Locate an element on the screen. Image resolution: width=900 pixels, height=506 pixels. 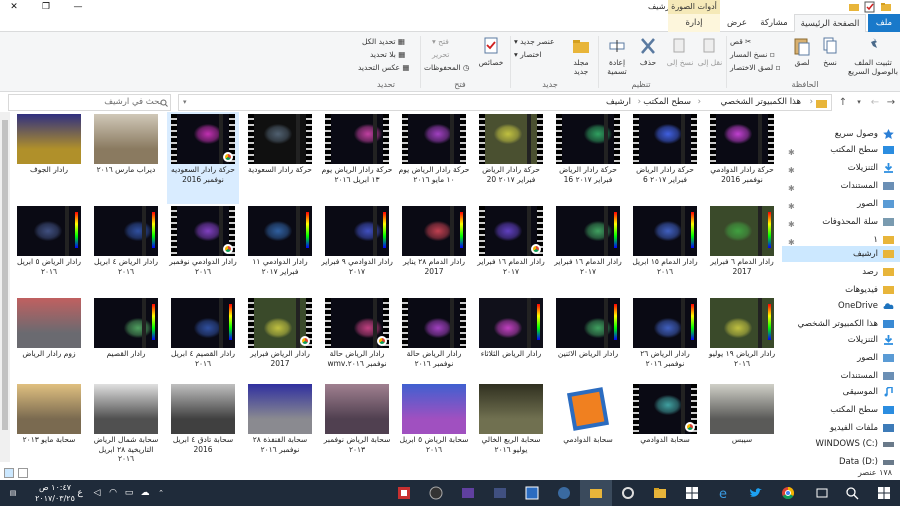
paste-button: لصق is located at coordinates (802, 51).